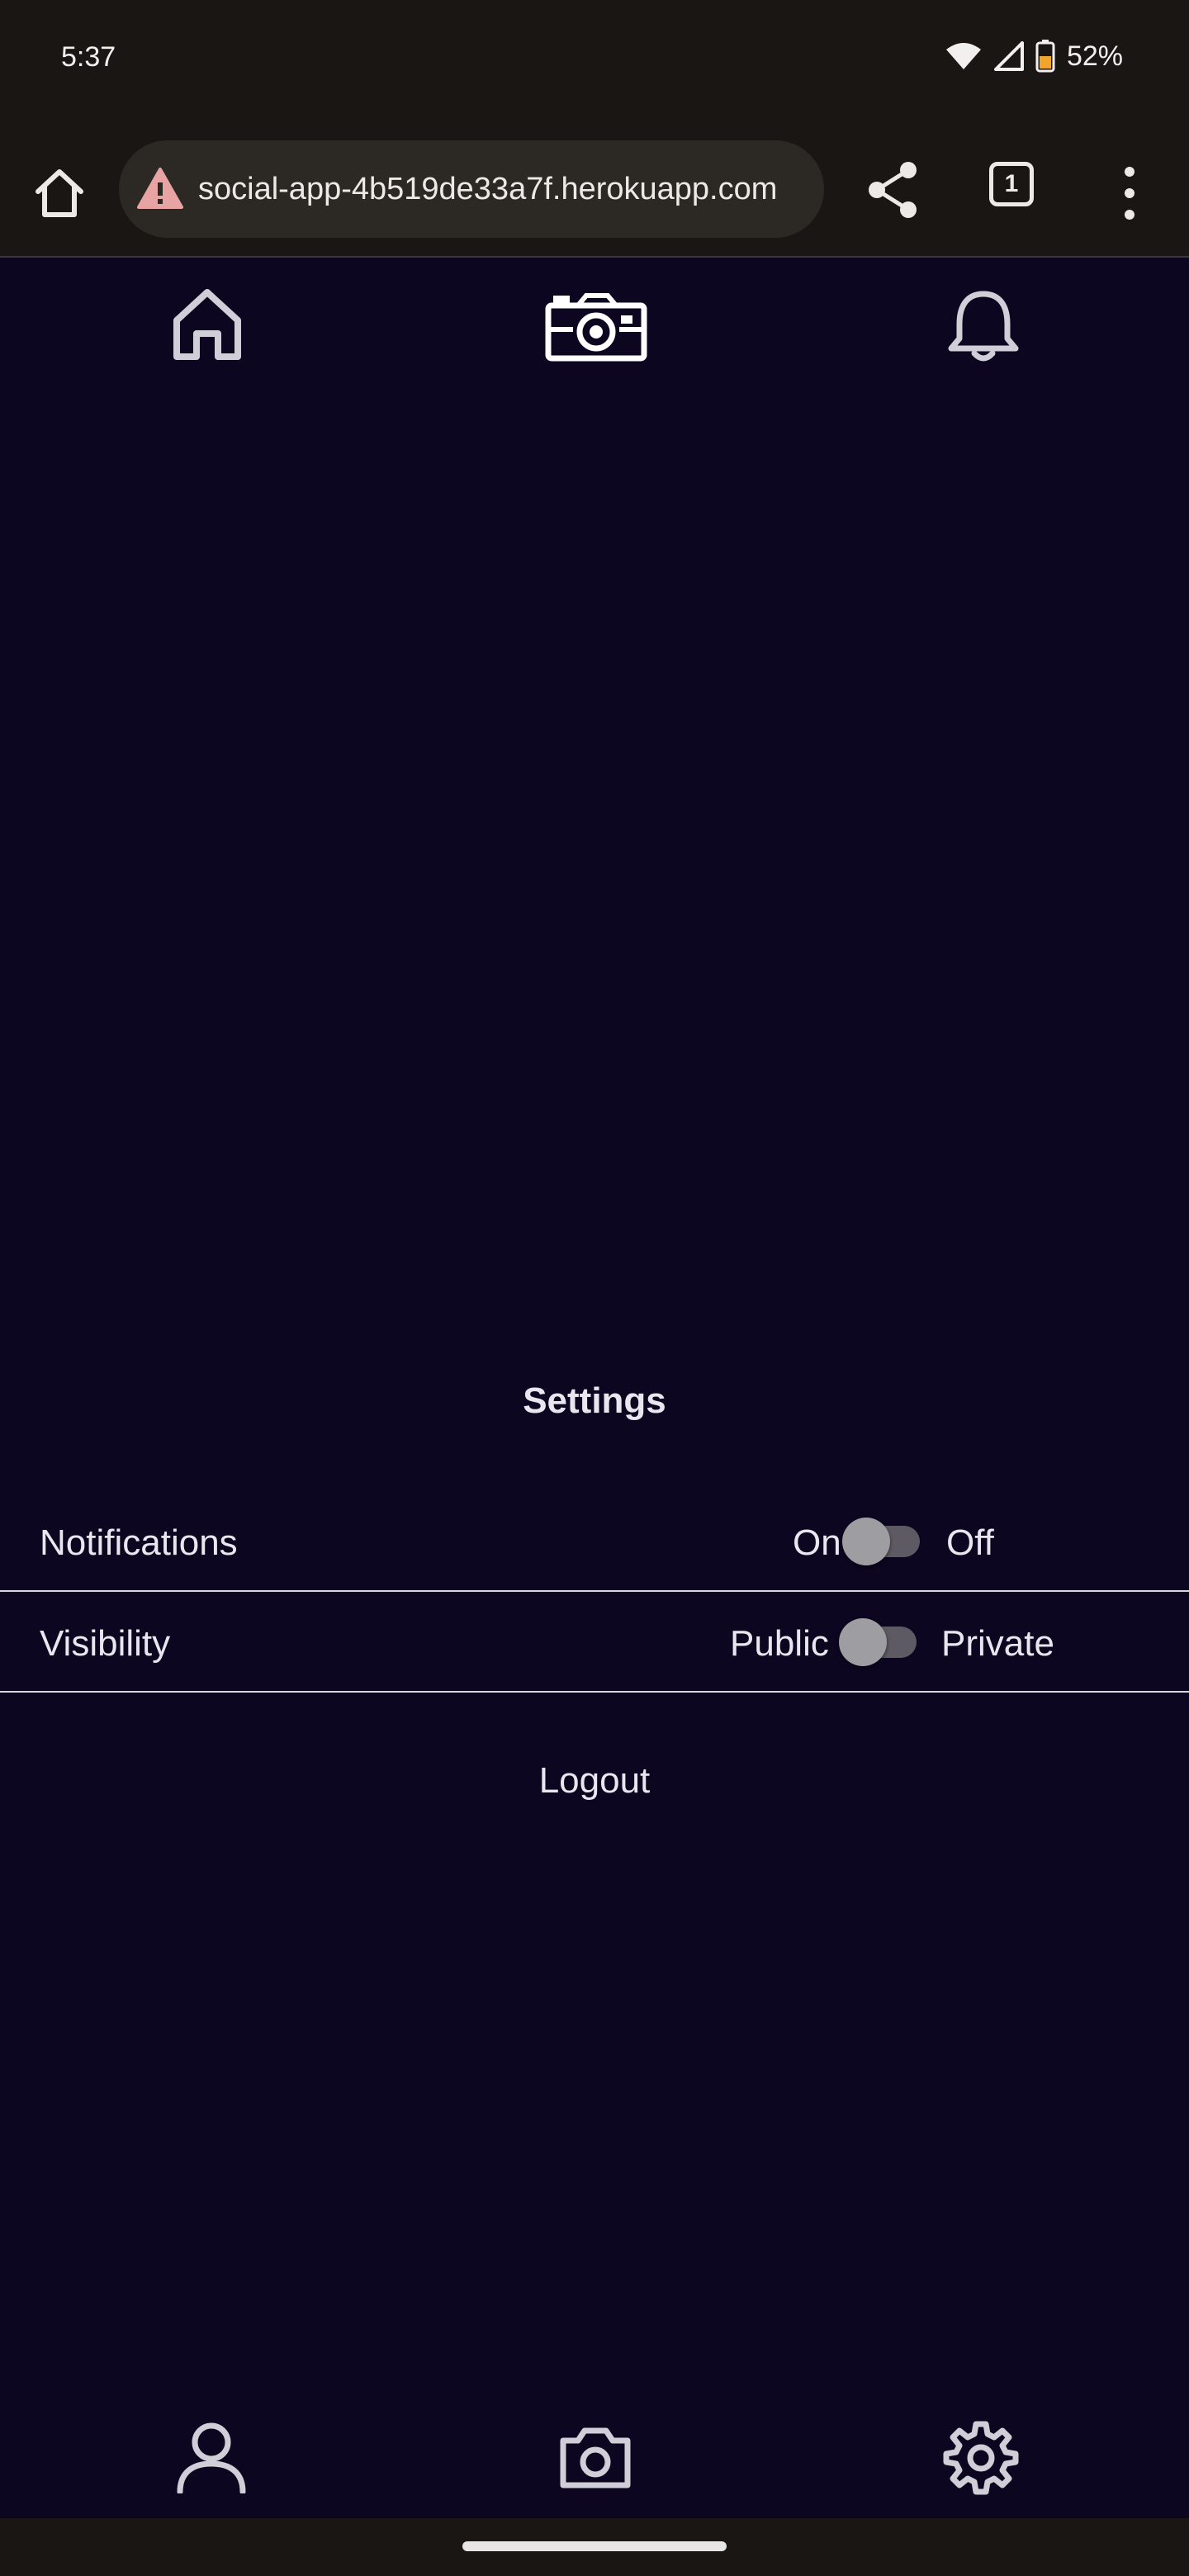 The image size is (1189, 2576). Describe the element at coordinates (160, 189) in the screenshot. I see `warning-icon` at that location.